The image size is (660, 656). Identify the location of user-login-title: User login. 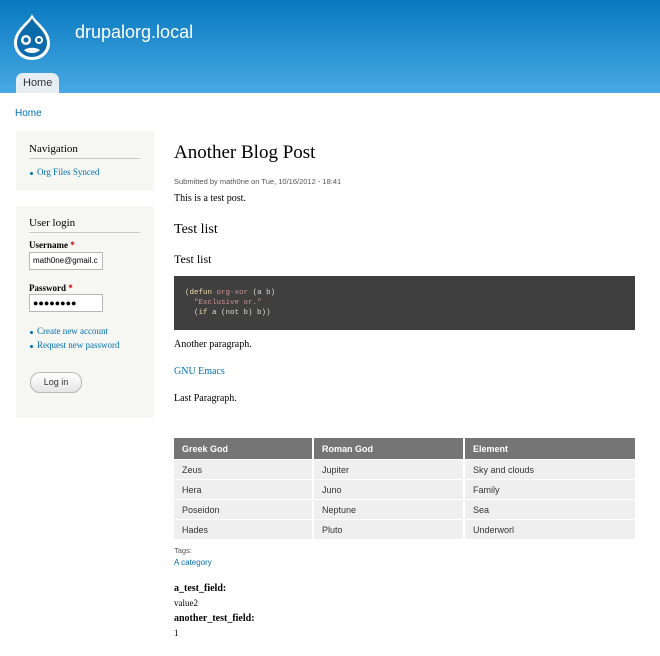
(52, 223).